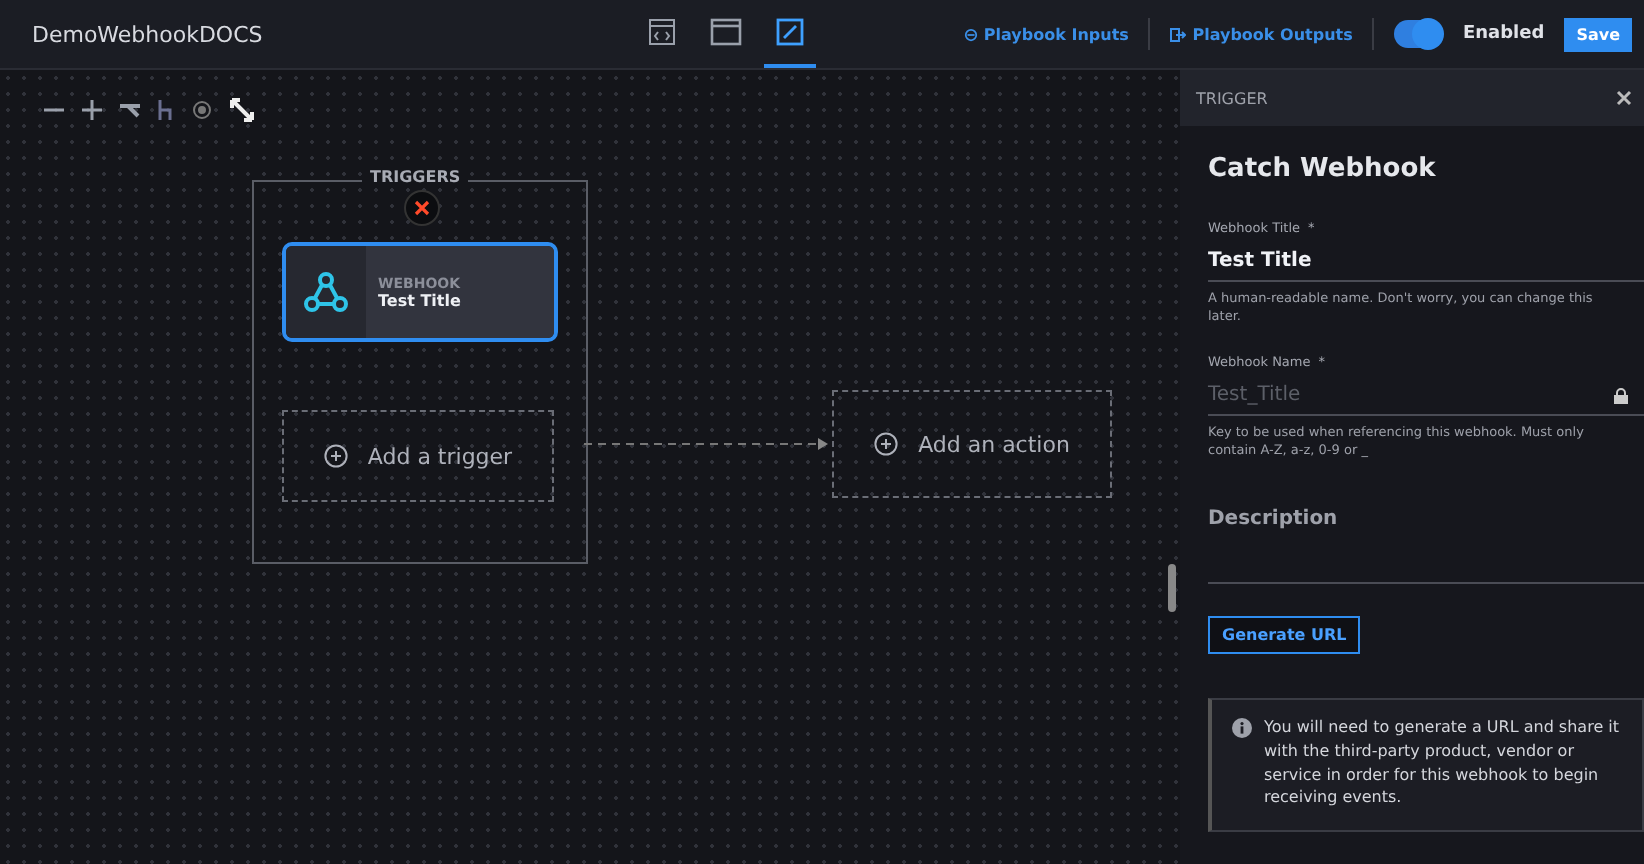 Image resolution: width=1644 pixels, height=864 pixels. What do you see at coordinates (420, 300) in the screenshot?
I see `node-title: Test Title` at bounding box center [420, 300].